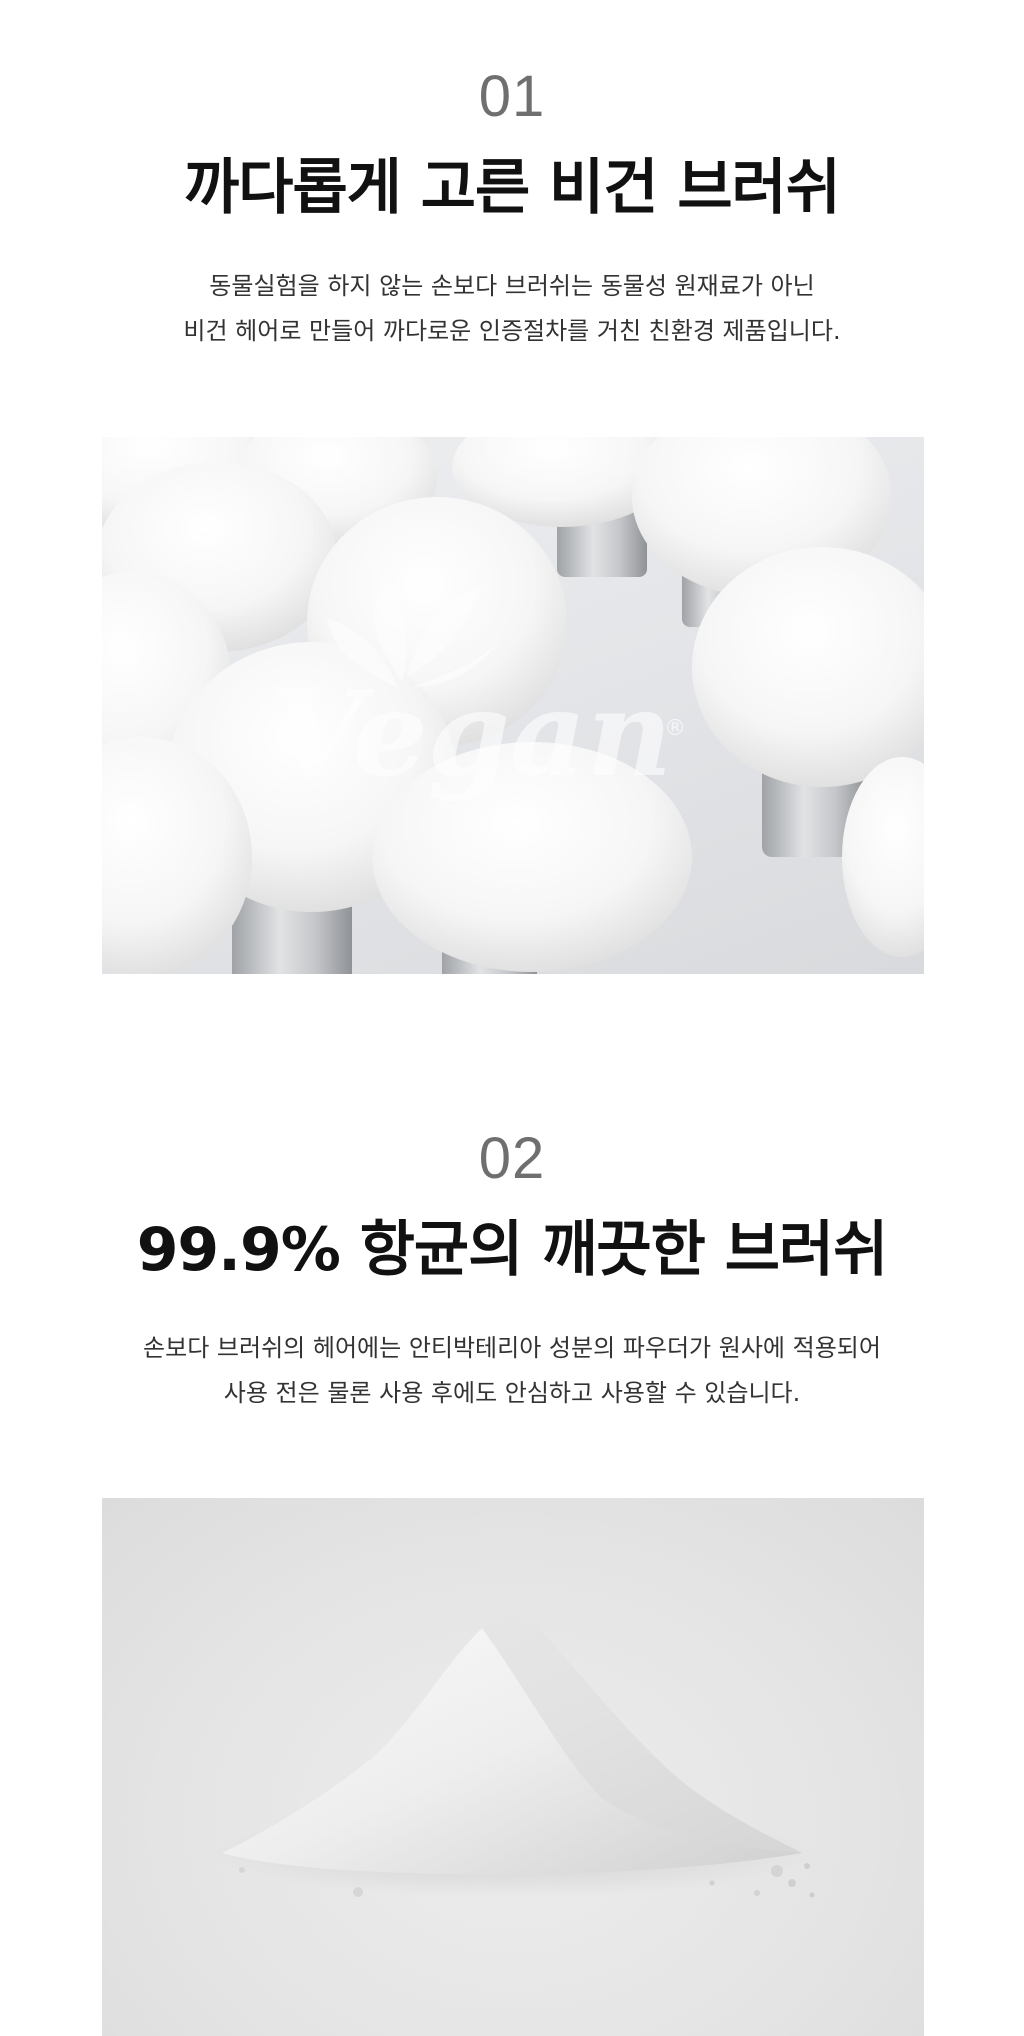 This screenshot has height=2036, width=1024. Describe the element at coordinates (512, 1158) in the screenshot. I see `section-number-02: 02` at that location.